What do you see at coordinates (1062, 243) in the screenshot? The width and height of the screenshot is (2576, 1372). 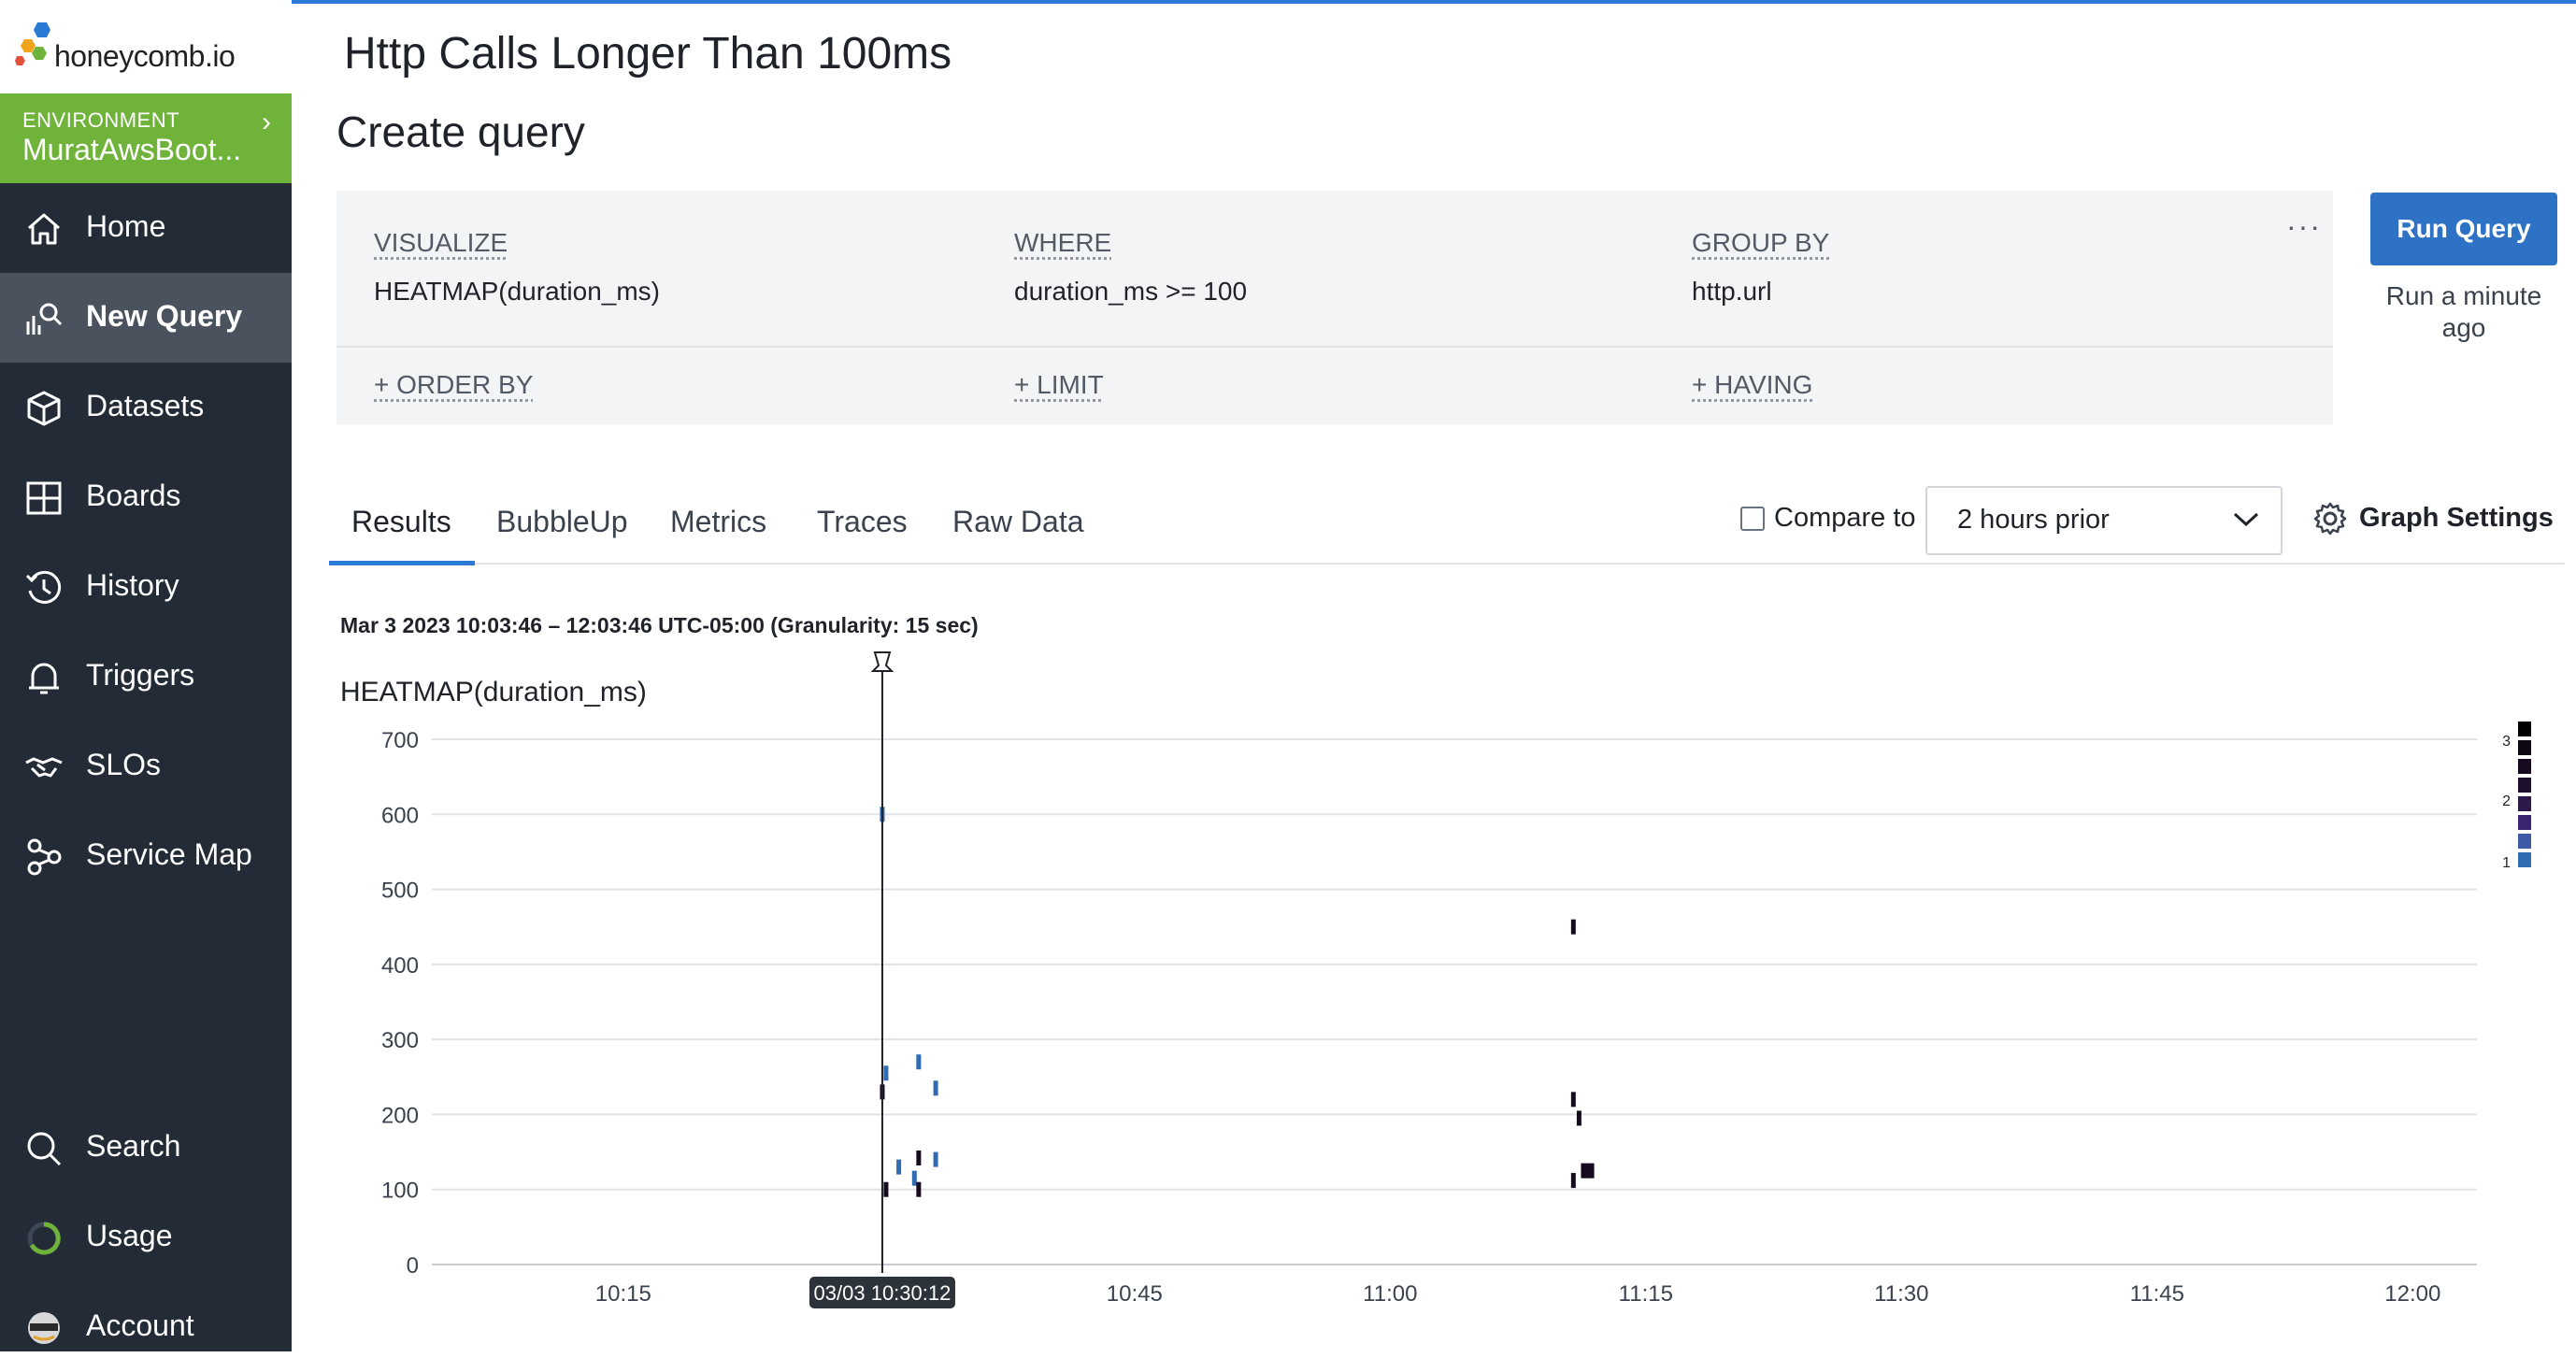 I see `where-label: WHERE` at bounding box center [1062, 243].